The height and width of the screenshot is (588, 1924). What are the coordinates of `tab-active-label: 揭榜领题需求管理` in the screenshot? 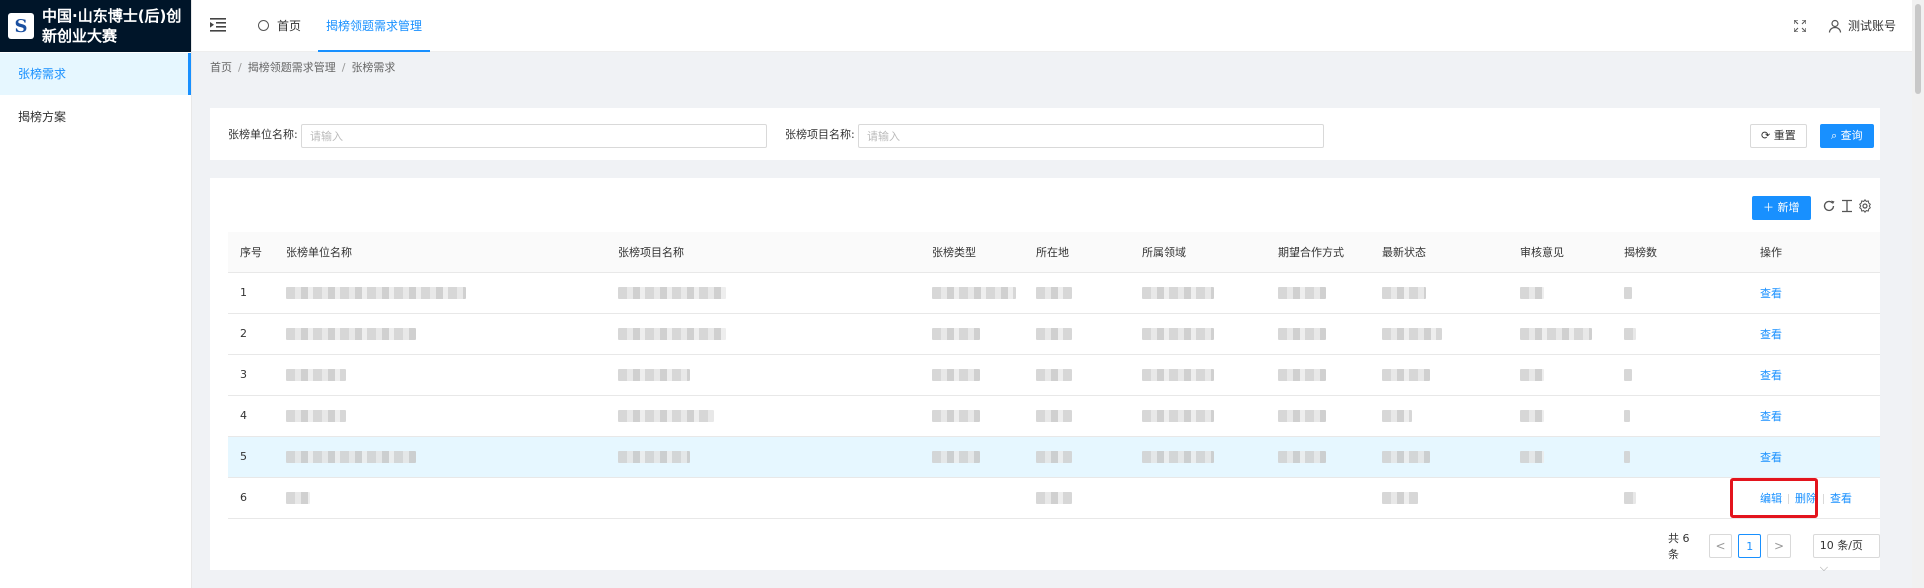 It's located at (373, 26).